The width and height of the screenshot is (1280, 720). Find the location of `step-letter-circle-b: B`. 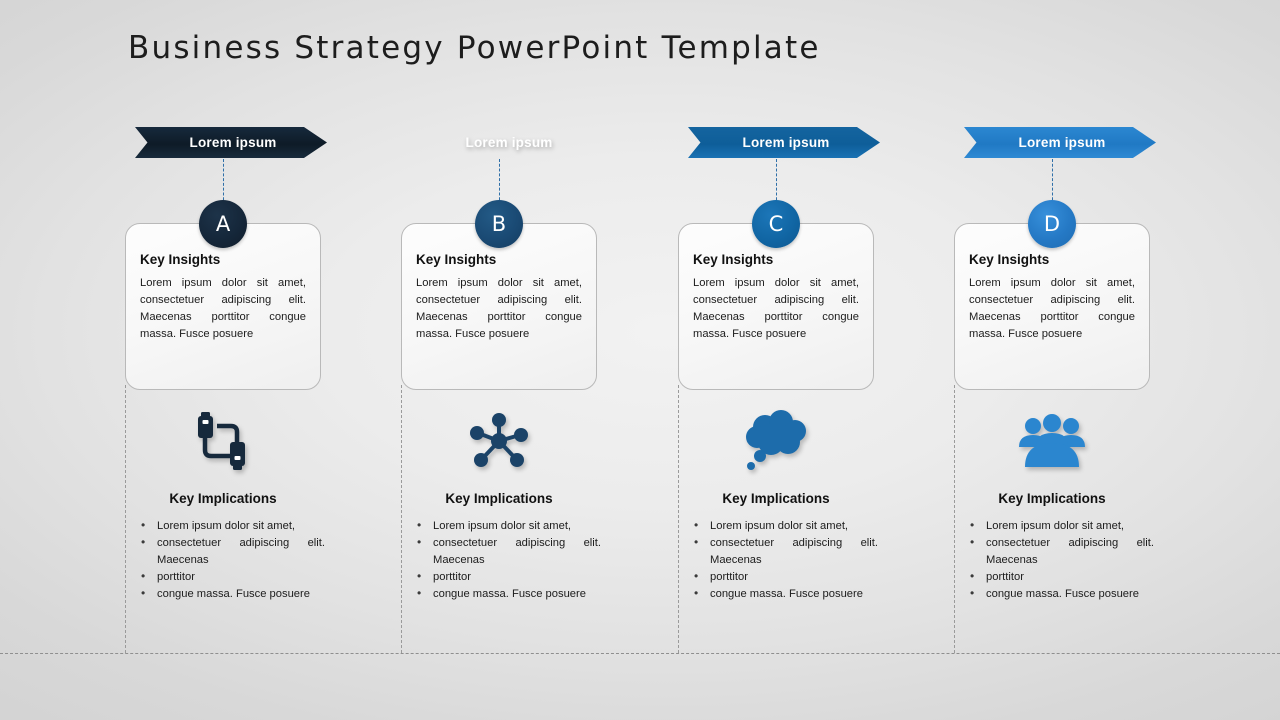

step-letter-circle-b: B is located at coordinates (499, 224).